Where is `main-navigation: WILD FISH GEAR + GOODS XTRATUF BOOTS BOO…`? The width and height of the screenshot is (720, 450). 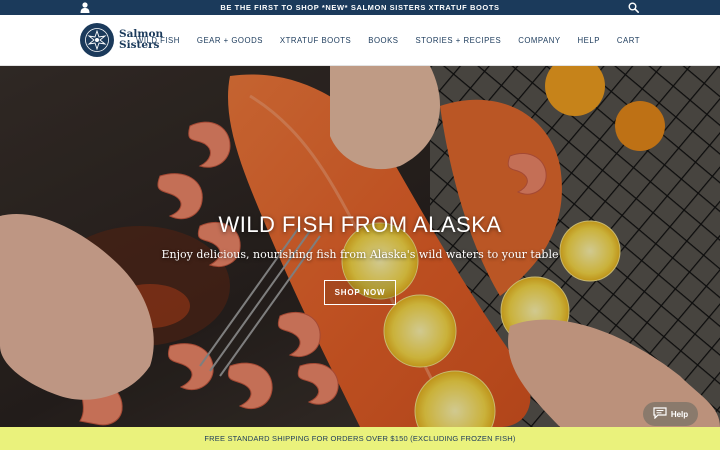
main-navigation: WILD FISH GEAR + GOODS XTRATUF BOOTS BOO… is located at coordinates (388, 40).